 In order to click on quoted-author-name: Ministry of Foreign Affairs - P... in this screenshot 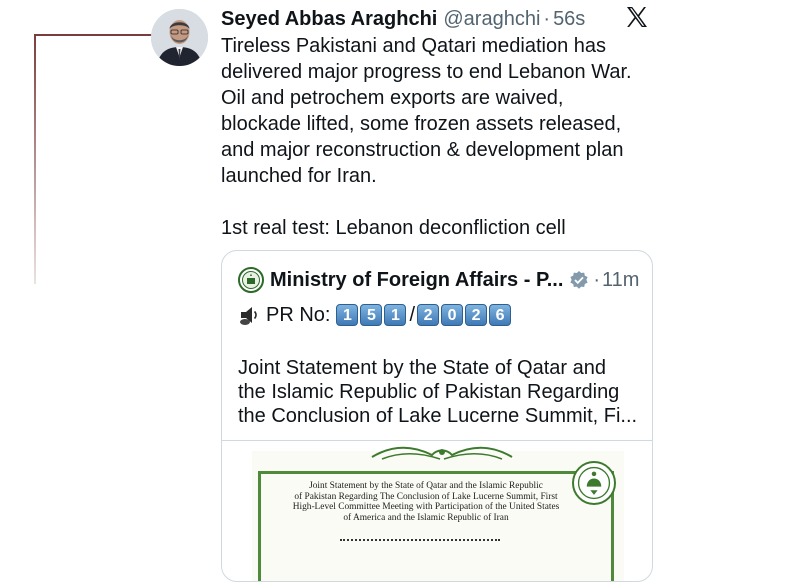, I will do `click(416, 280)`.